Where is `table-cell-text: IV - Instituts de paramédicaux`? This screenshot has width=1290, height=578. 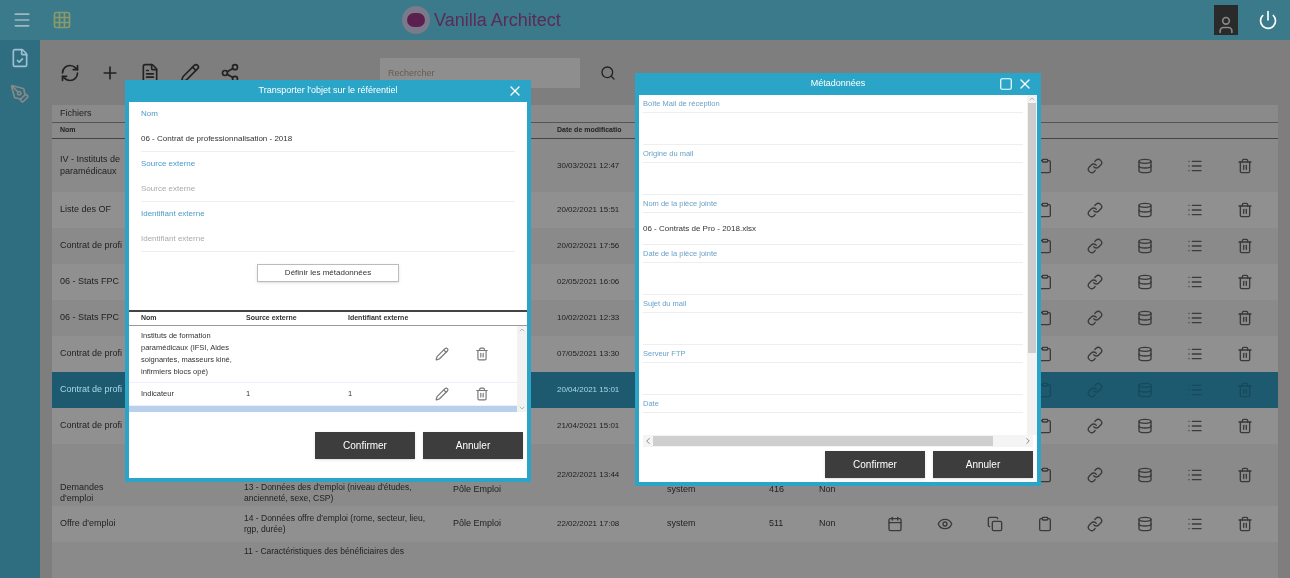
table-cell-text: IV - Instituts de paramédicaux is located at coordinates (90, 165).